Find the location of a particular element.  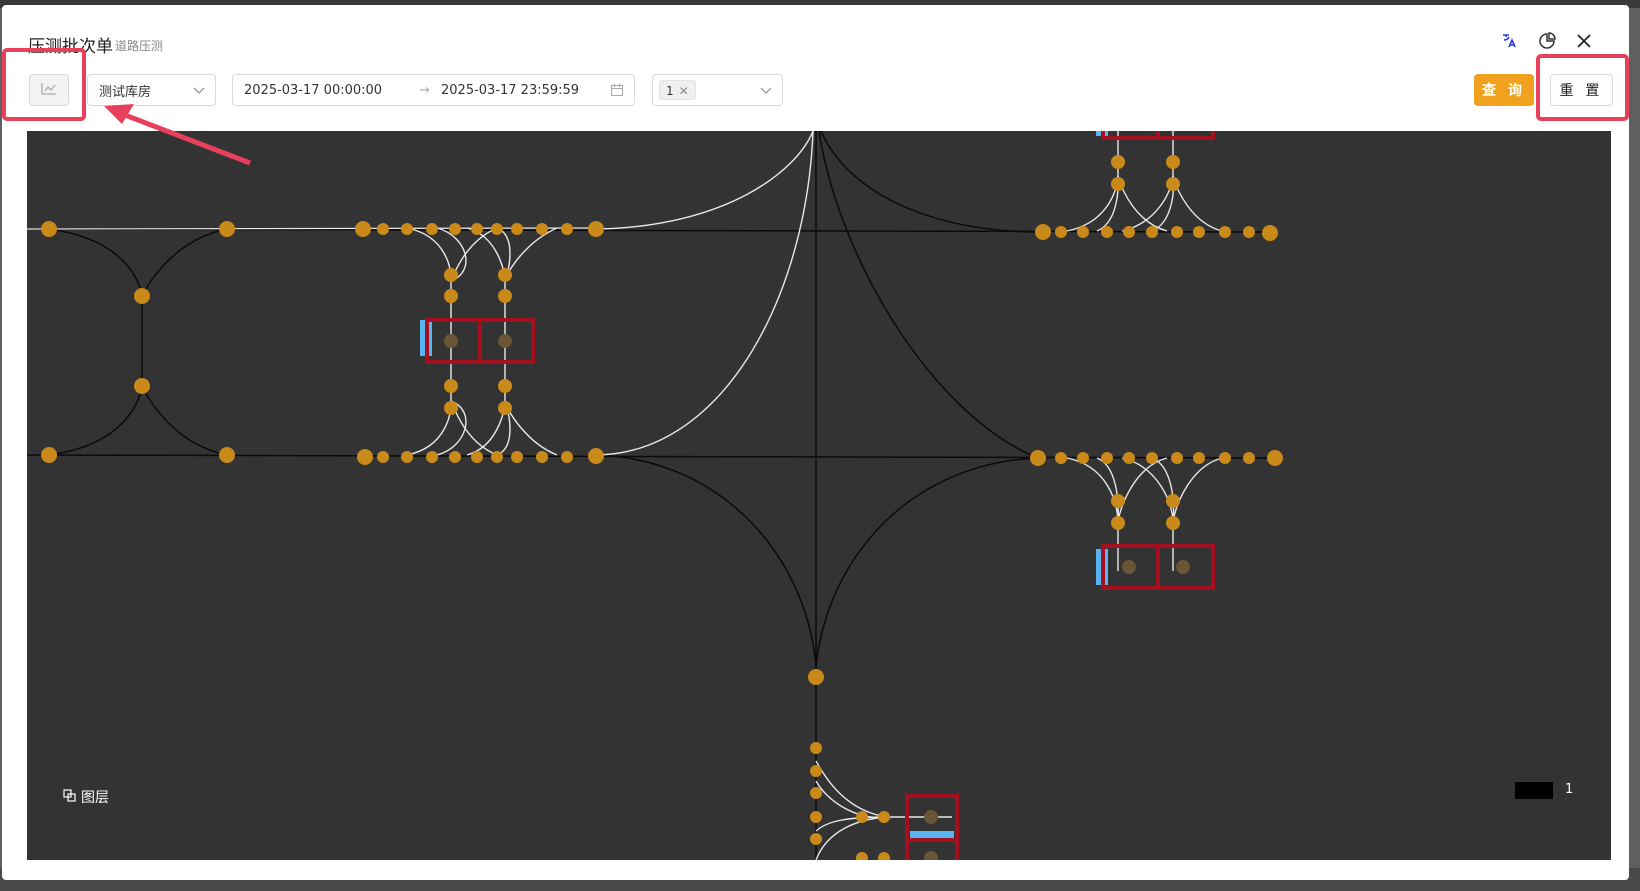

chart-toggle-icon is located at coordinates (49, 90).